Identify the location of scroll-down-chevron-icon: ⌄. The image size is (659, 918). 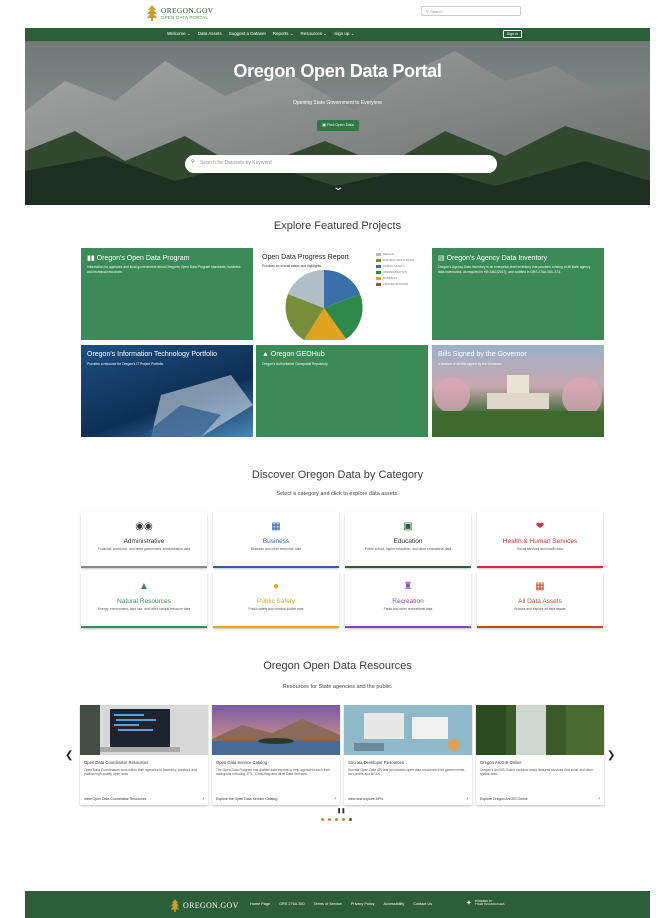
(338, 187).